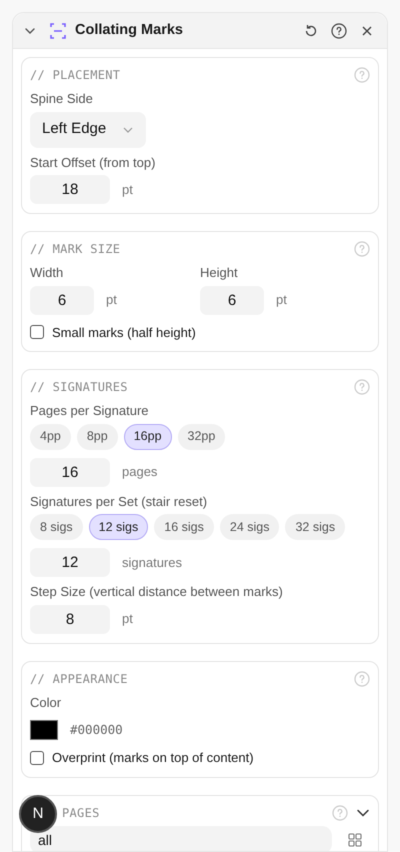  I want to click on field-label: Color, so click(46, 703).